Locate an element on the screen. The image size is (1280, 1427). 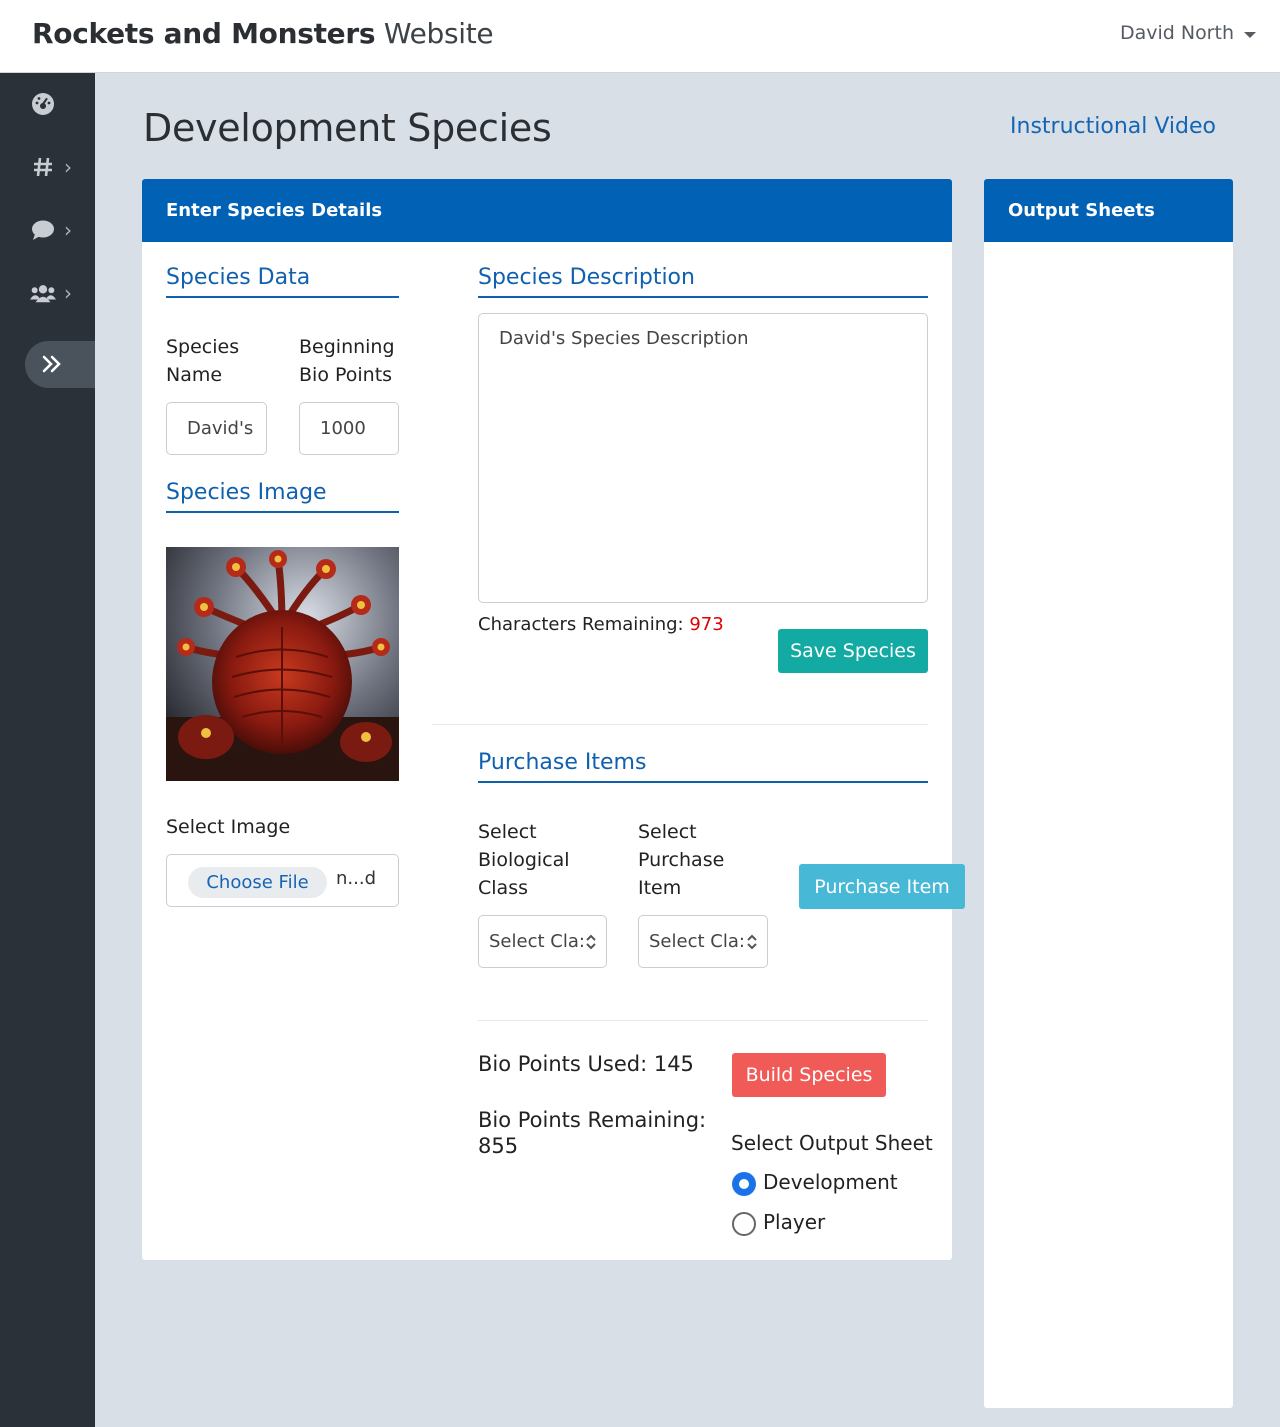
sidebar-item-chat: › is located at coordinates (47, 230).